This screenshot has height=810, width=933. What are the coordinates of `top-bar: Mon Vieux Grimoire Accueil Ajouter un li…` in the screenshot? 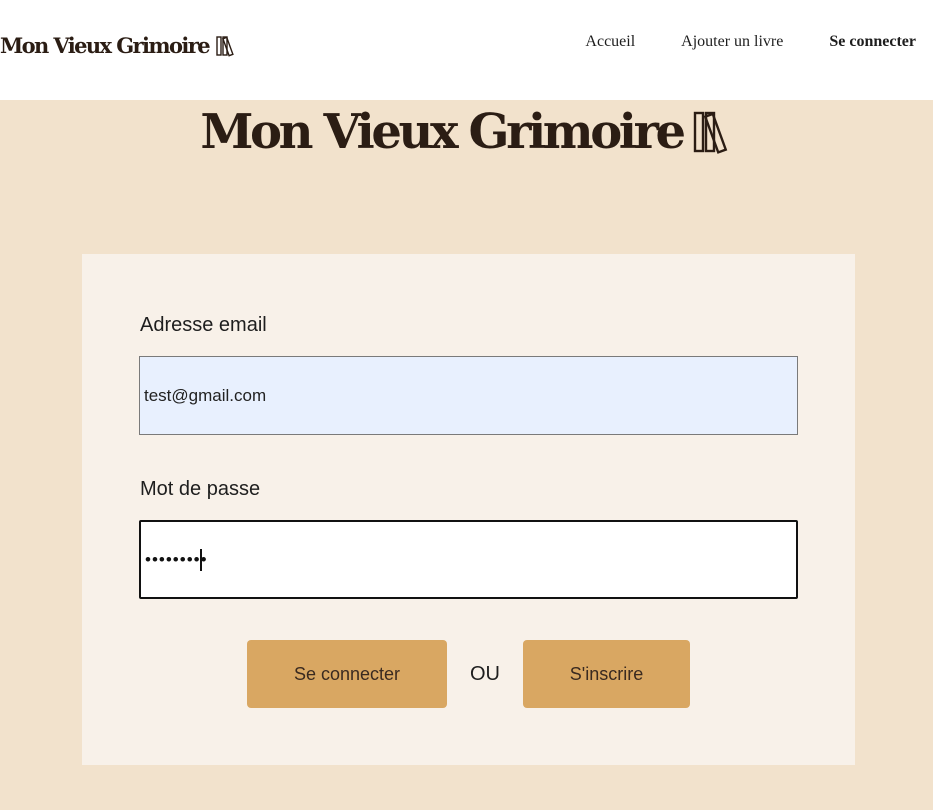 It's located at (466, 50).